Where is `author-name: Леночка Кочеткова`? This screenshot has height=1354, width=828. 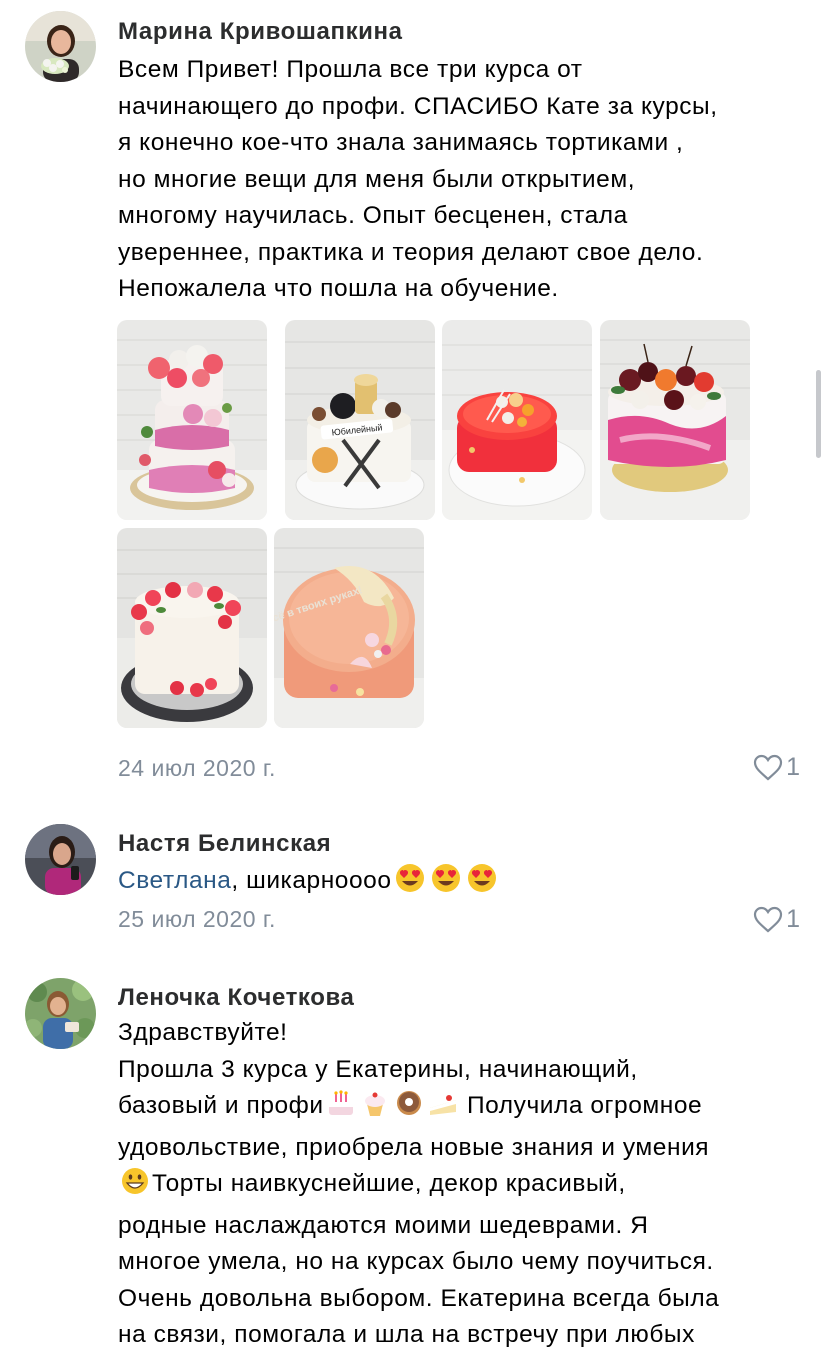
author-name: Леночка Кочеткова is located at coordinates (236, 998).